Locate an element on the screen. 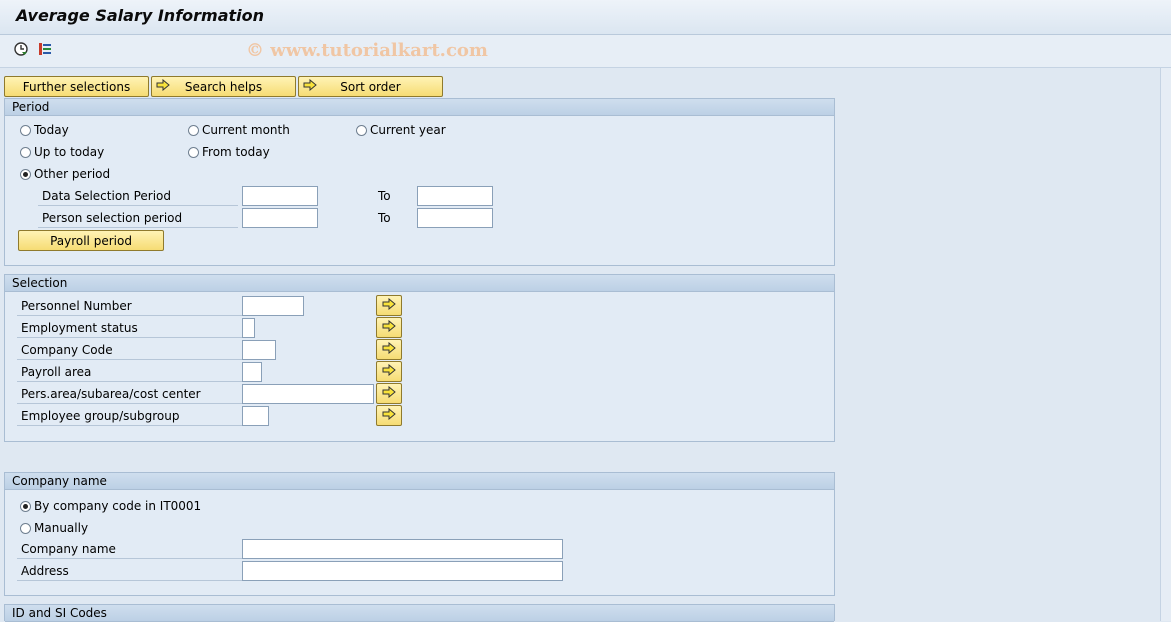 The image size is (1171, 622). radio-label: Current month is located at coordinates (246, 130).